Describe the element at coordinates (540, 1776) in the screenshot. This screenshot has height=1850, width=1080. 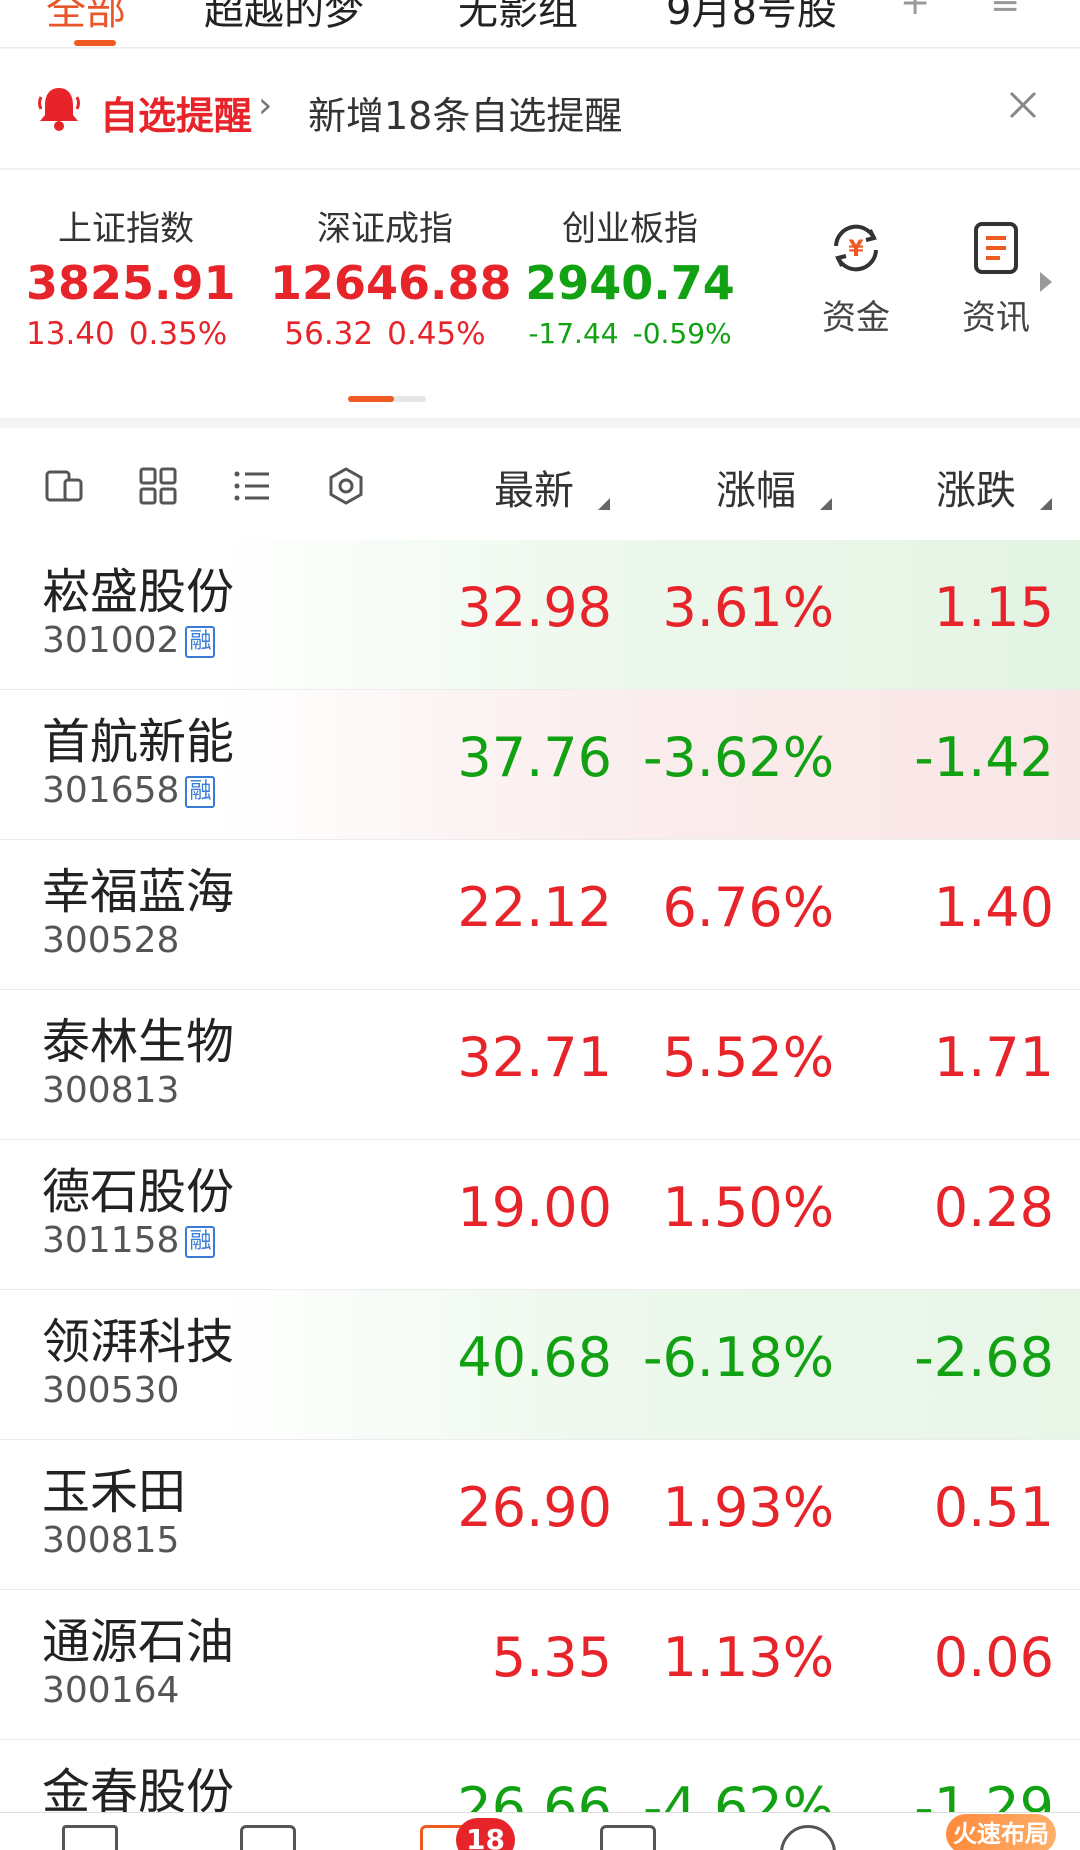
I see `table-row: 金春股份 26.66 -4.62% -1.29` at that location.